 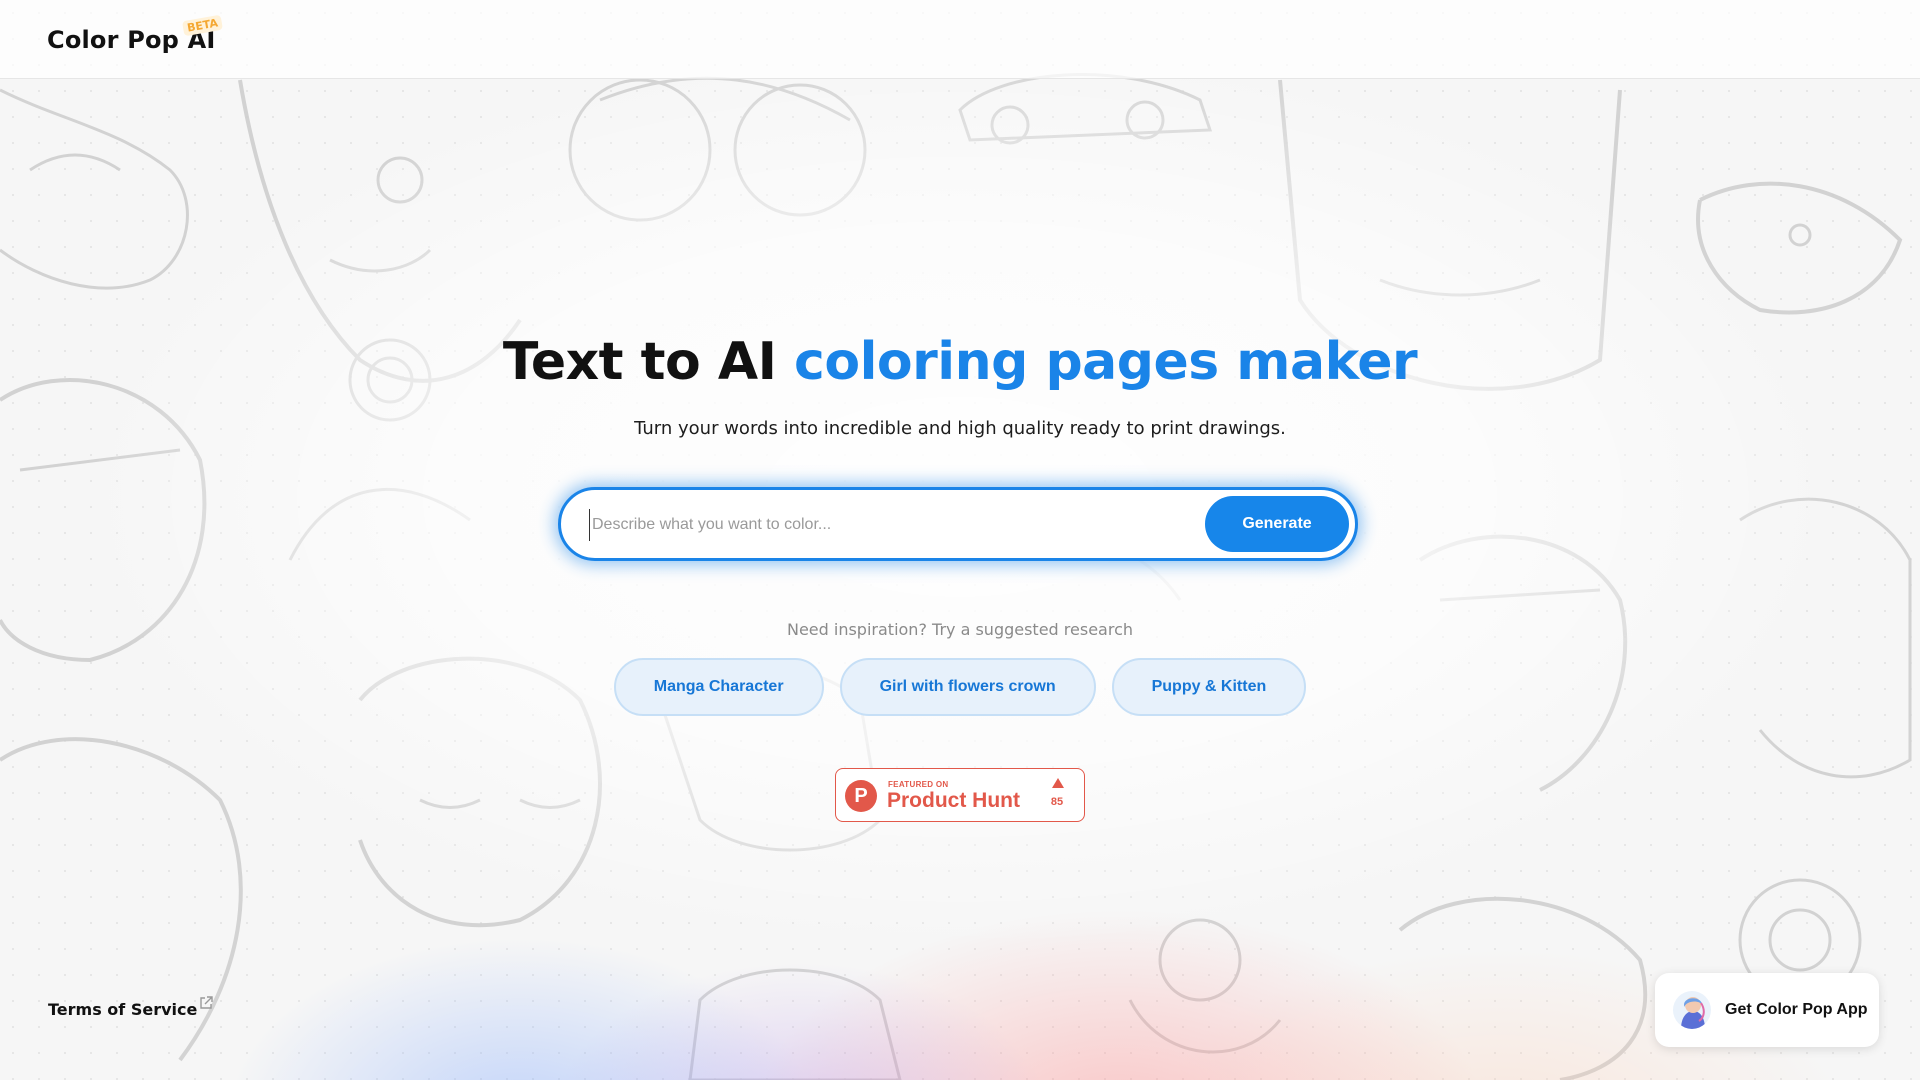 I want to click on generate-button: Generate, so click(x=1277, y=524).